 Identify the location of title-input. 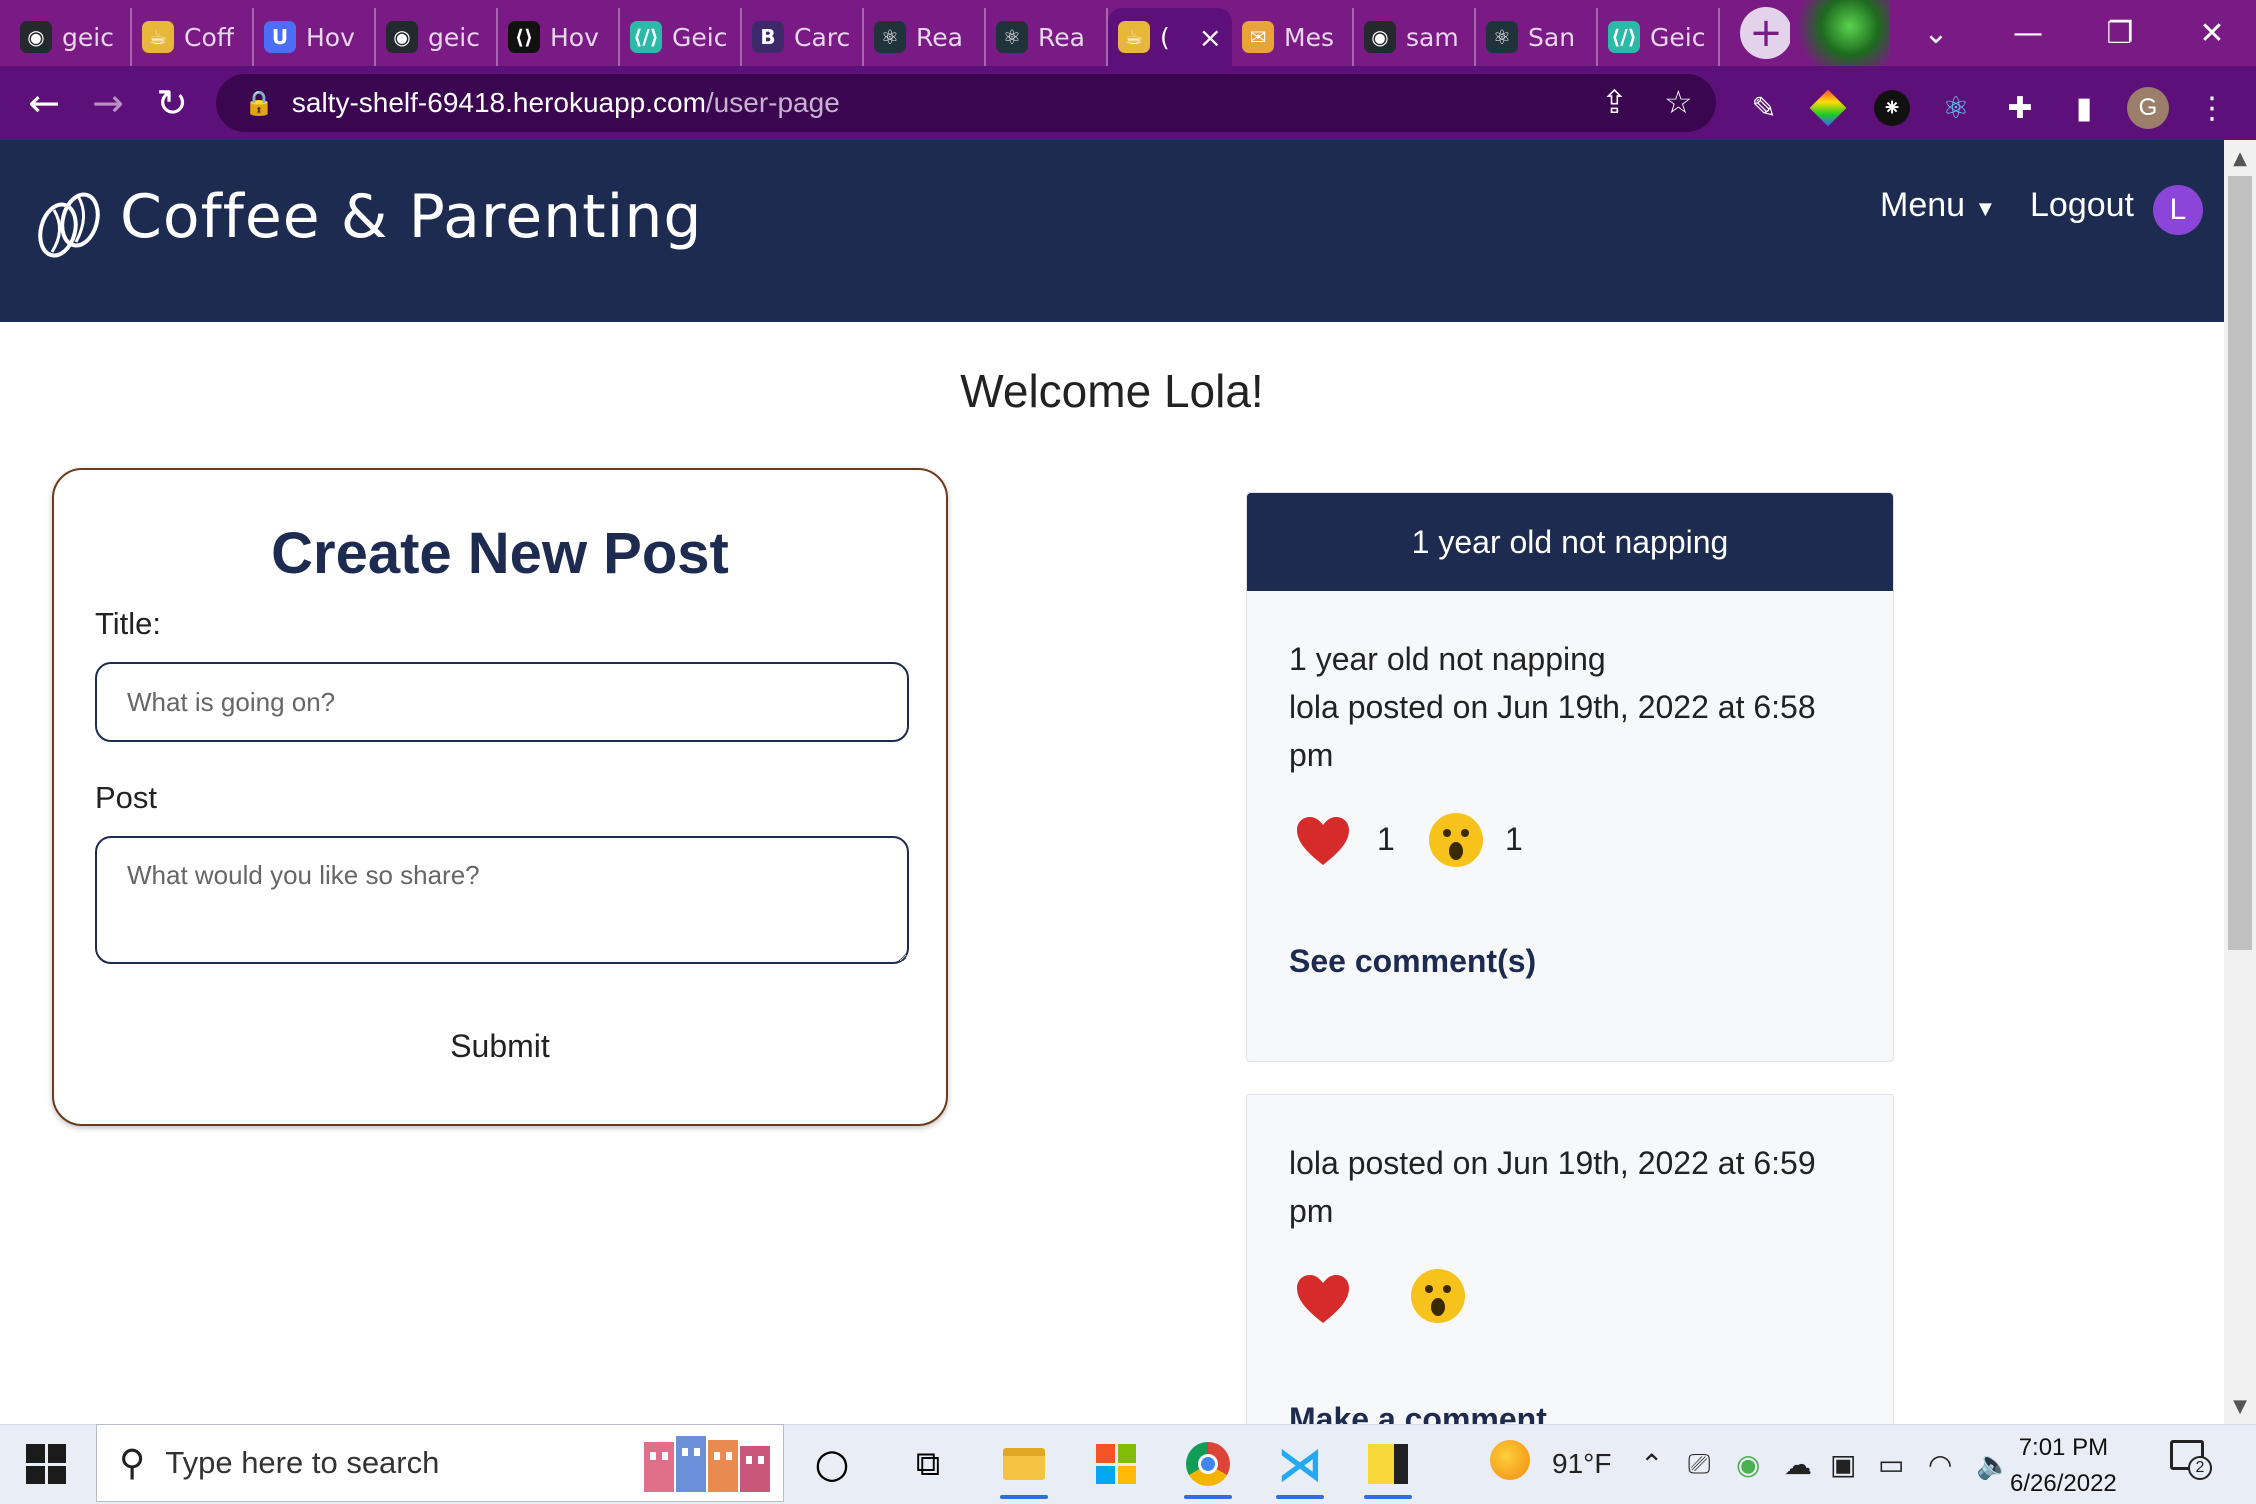
(502, 702).